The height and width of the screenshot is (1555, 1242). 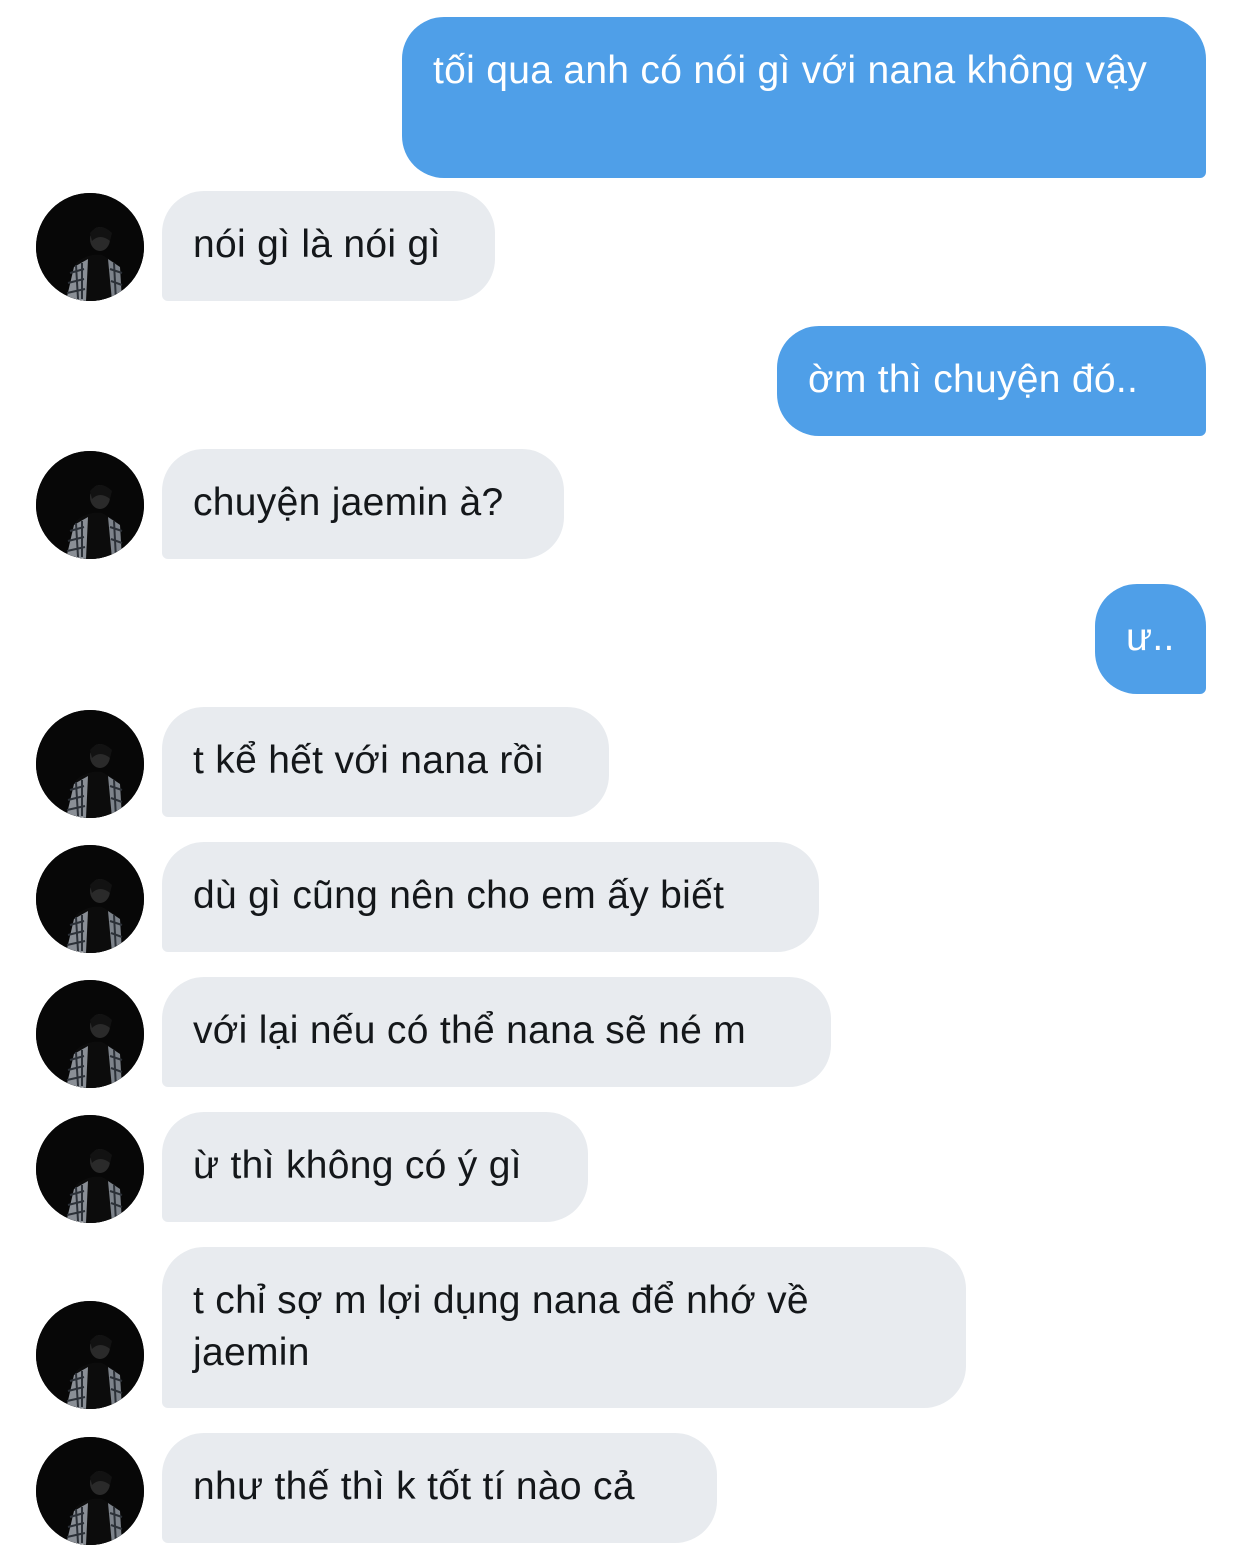 I want to click on sent-message-bubble: tối qua anh có nói gì với nana không vậy, so click(x=804, y=97).